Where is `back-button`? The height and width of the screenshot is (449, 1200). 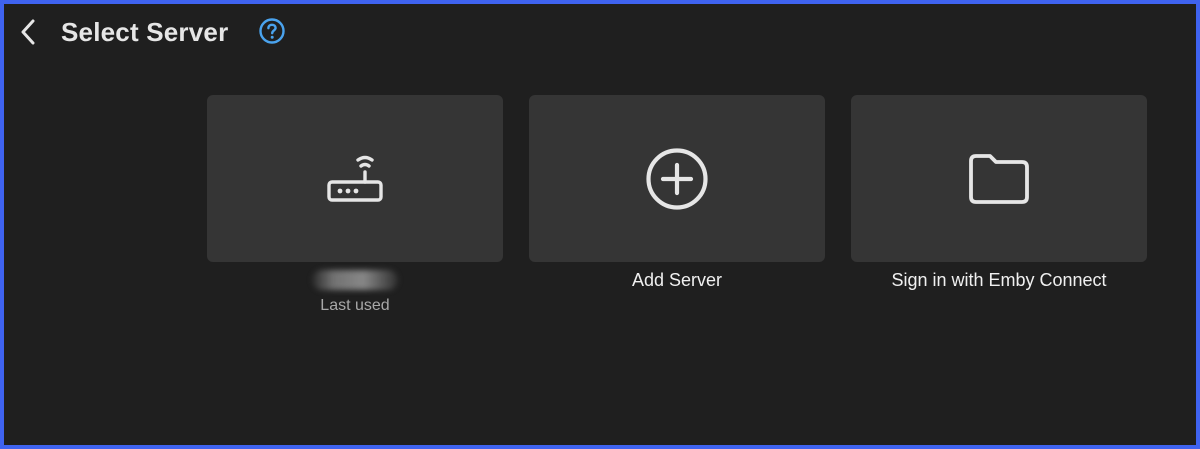
back-button is located at coordinates (28, 32).